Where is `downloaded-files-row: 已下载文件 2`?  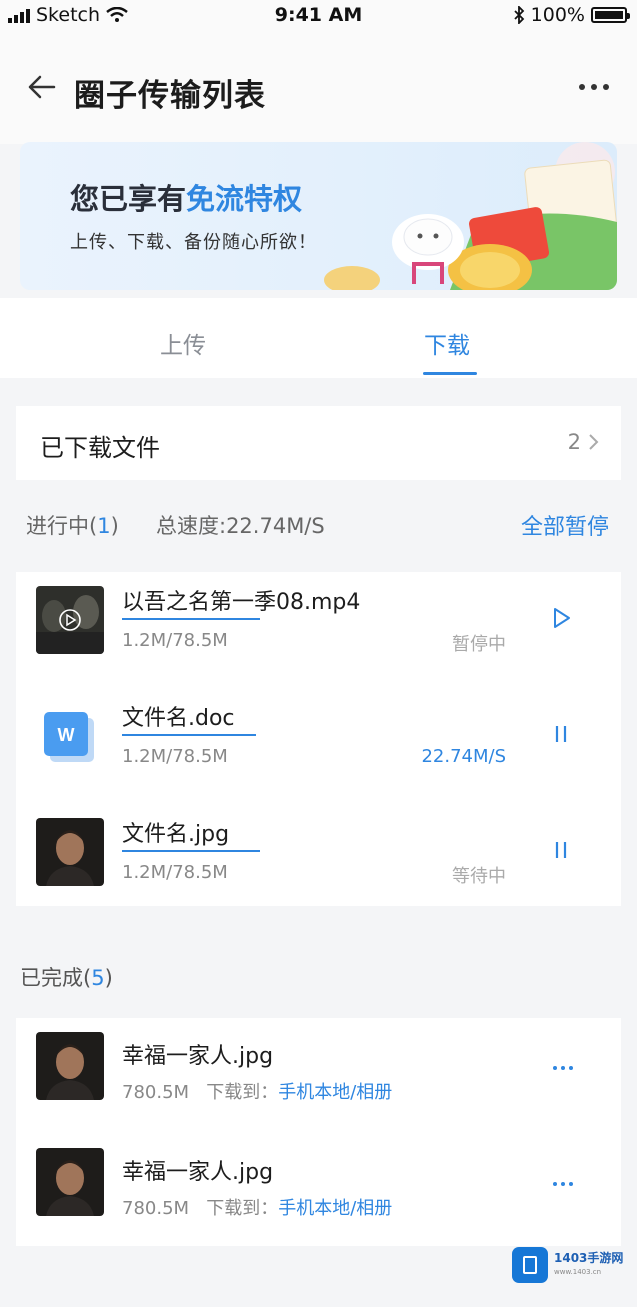
downloaded-files-row: 已下载文件 2 is located at coordinates (318, 443).